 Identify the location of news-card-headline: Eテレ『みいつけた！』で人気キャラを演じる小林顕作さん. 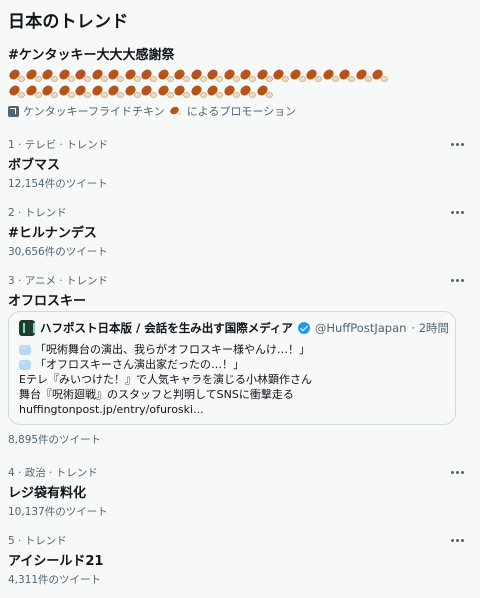
(165, 379).